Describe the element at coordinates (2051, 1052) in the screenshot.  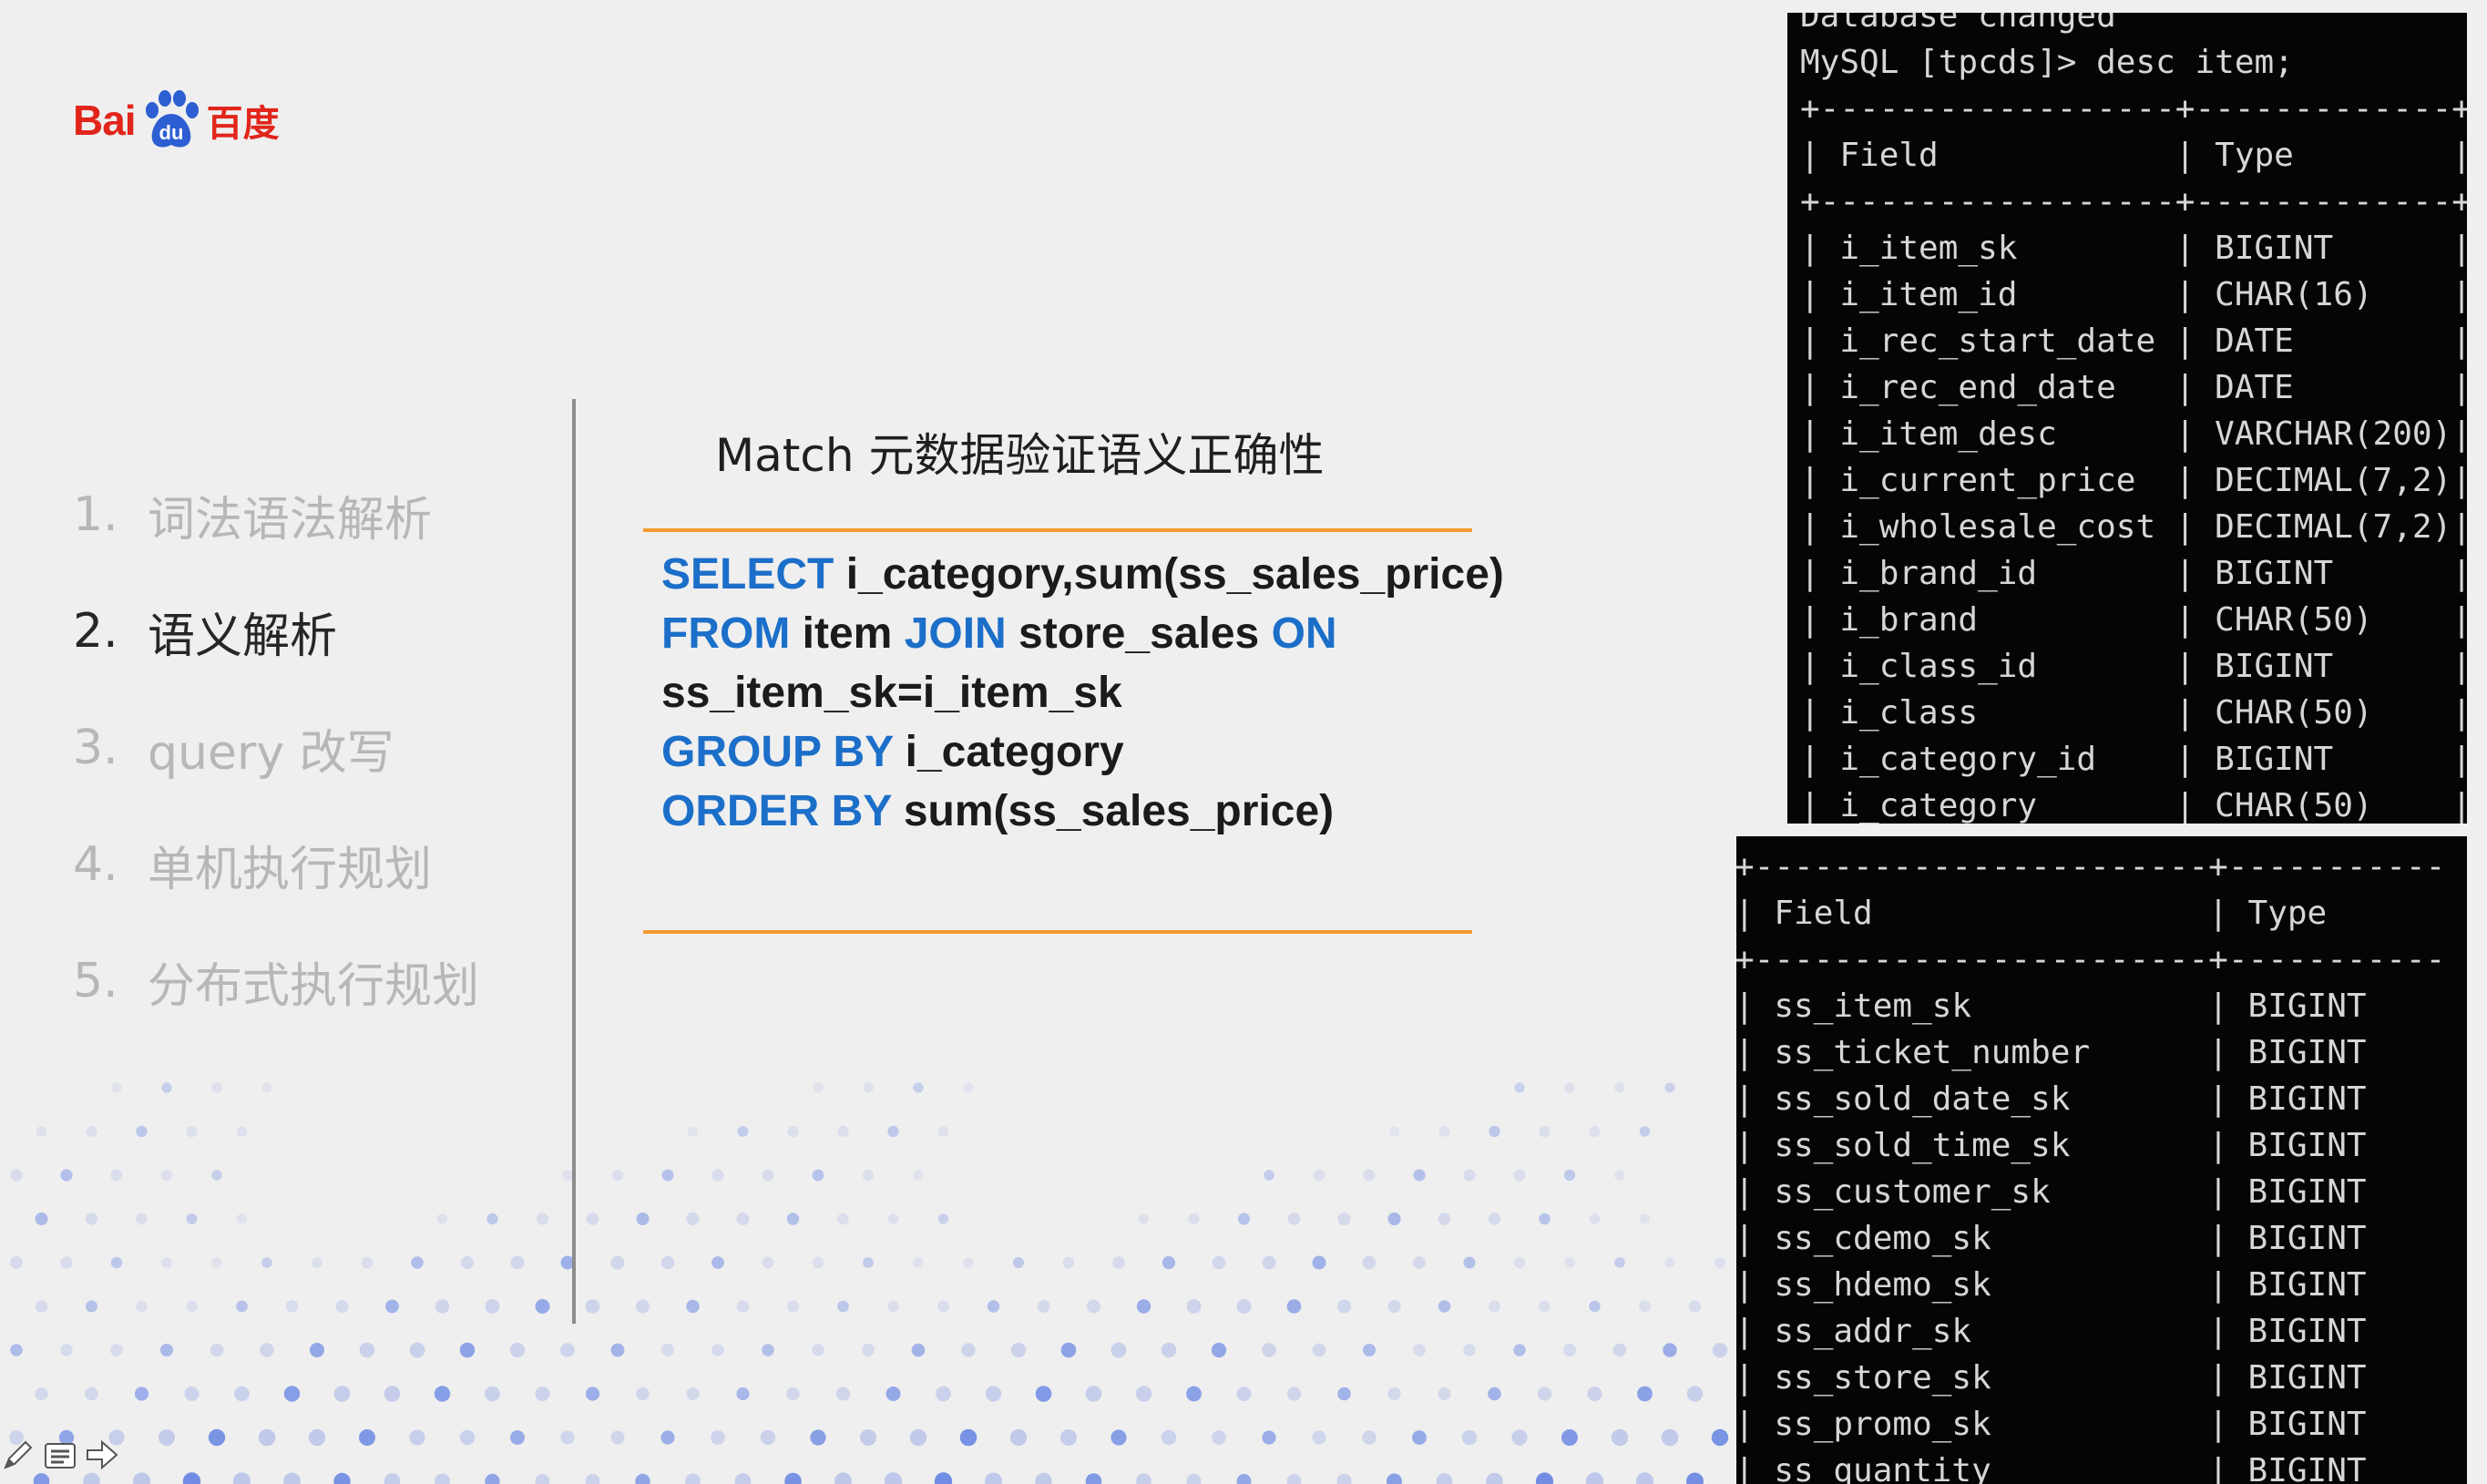
I see `terminal-line: | ss_ticket_number | BIGINT` at that location.